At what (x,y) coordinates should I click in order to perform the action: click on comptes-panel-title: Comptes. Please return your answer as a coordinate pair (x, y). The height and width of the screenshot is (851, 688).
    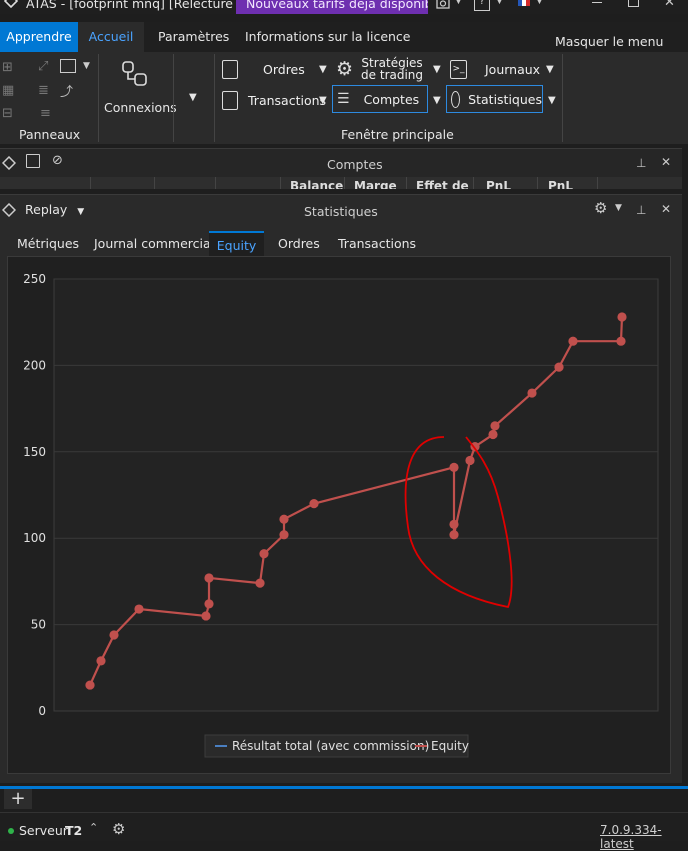
    Looking at the image, I should click on (355, 164).